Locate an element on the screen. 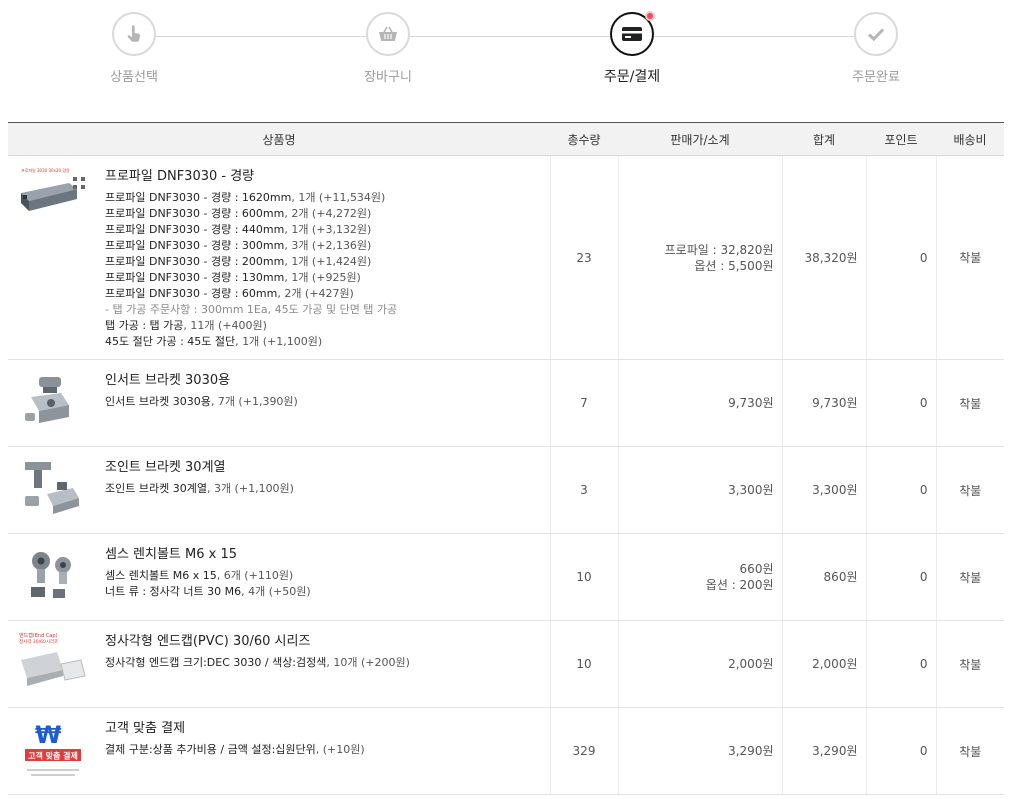 The width and height of the screenshot is (1014, 799). joint-bracket-image is located at coordinates (53, 488).